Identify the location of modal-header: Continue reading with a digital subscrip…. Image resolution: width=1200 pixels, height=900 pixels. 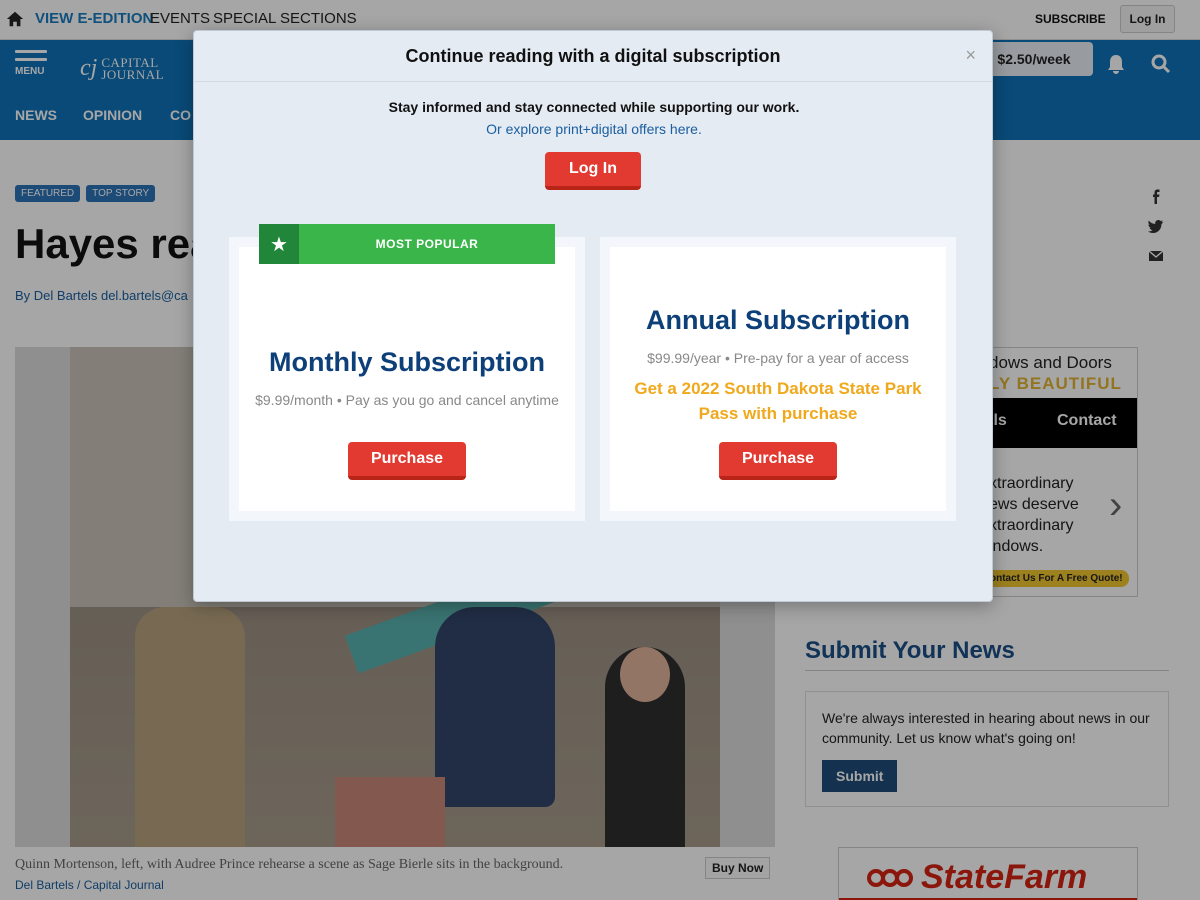
(593, 56).